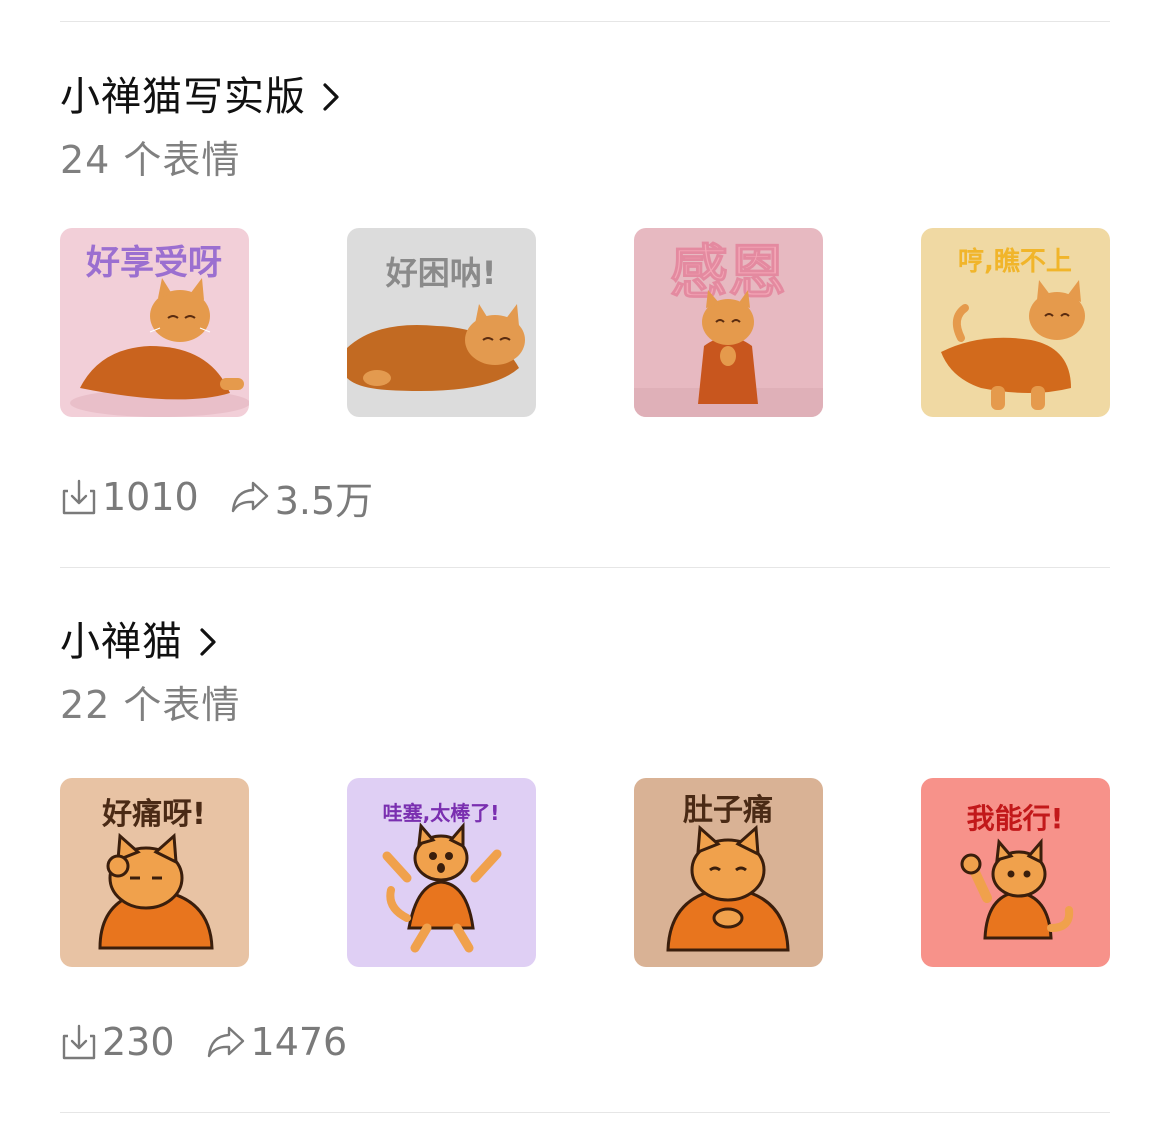  I want to click on sticker-caption: 好困呐!, so click(441, 273).